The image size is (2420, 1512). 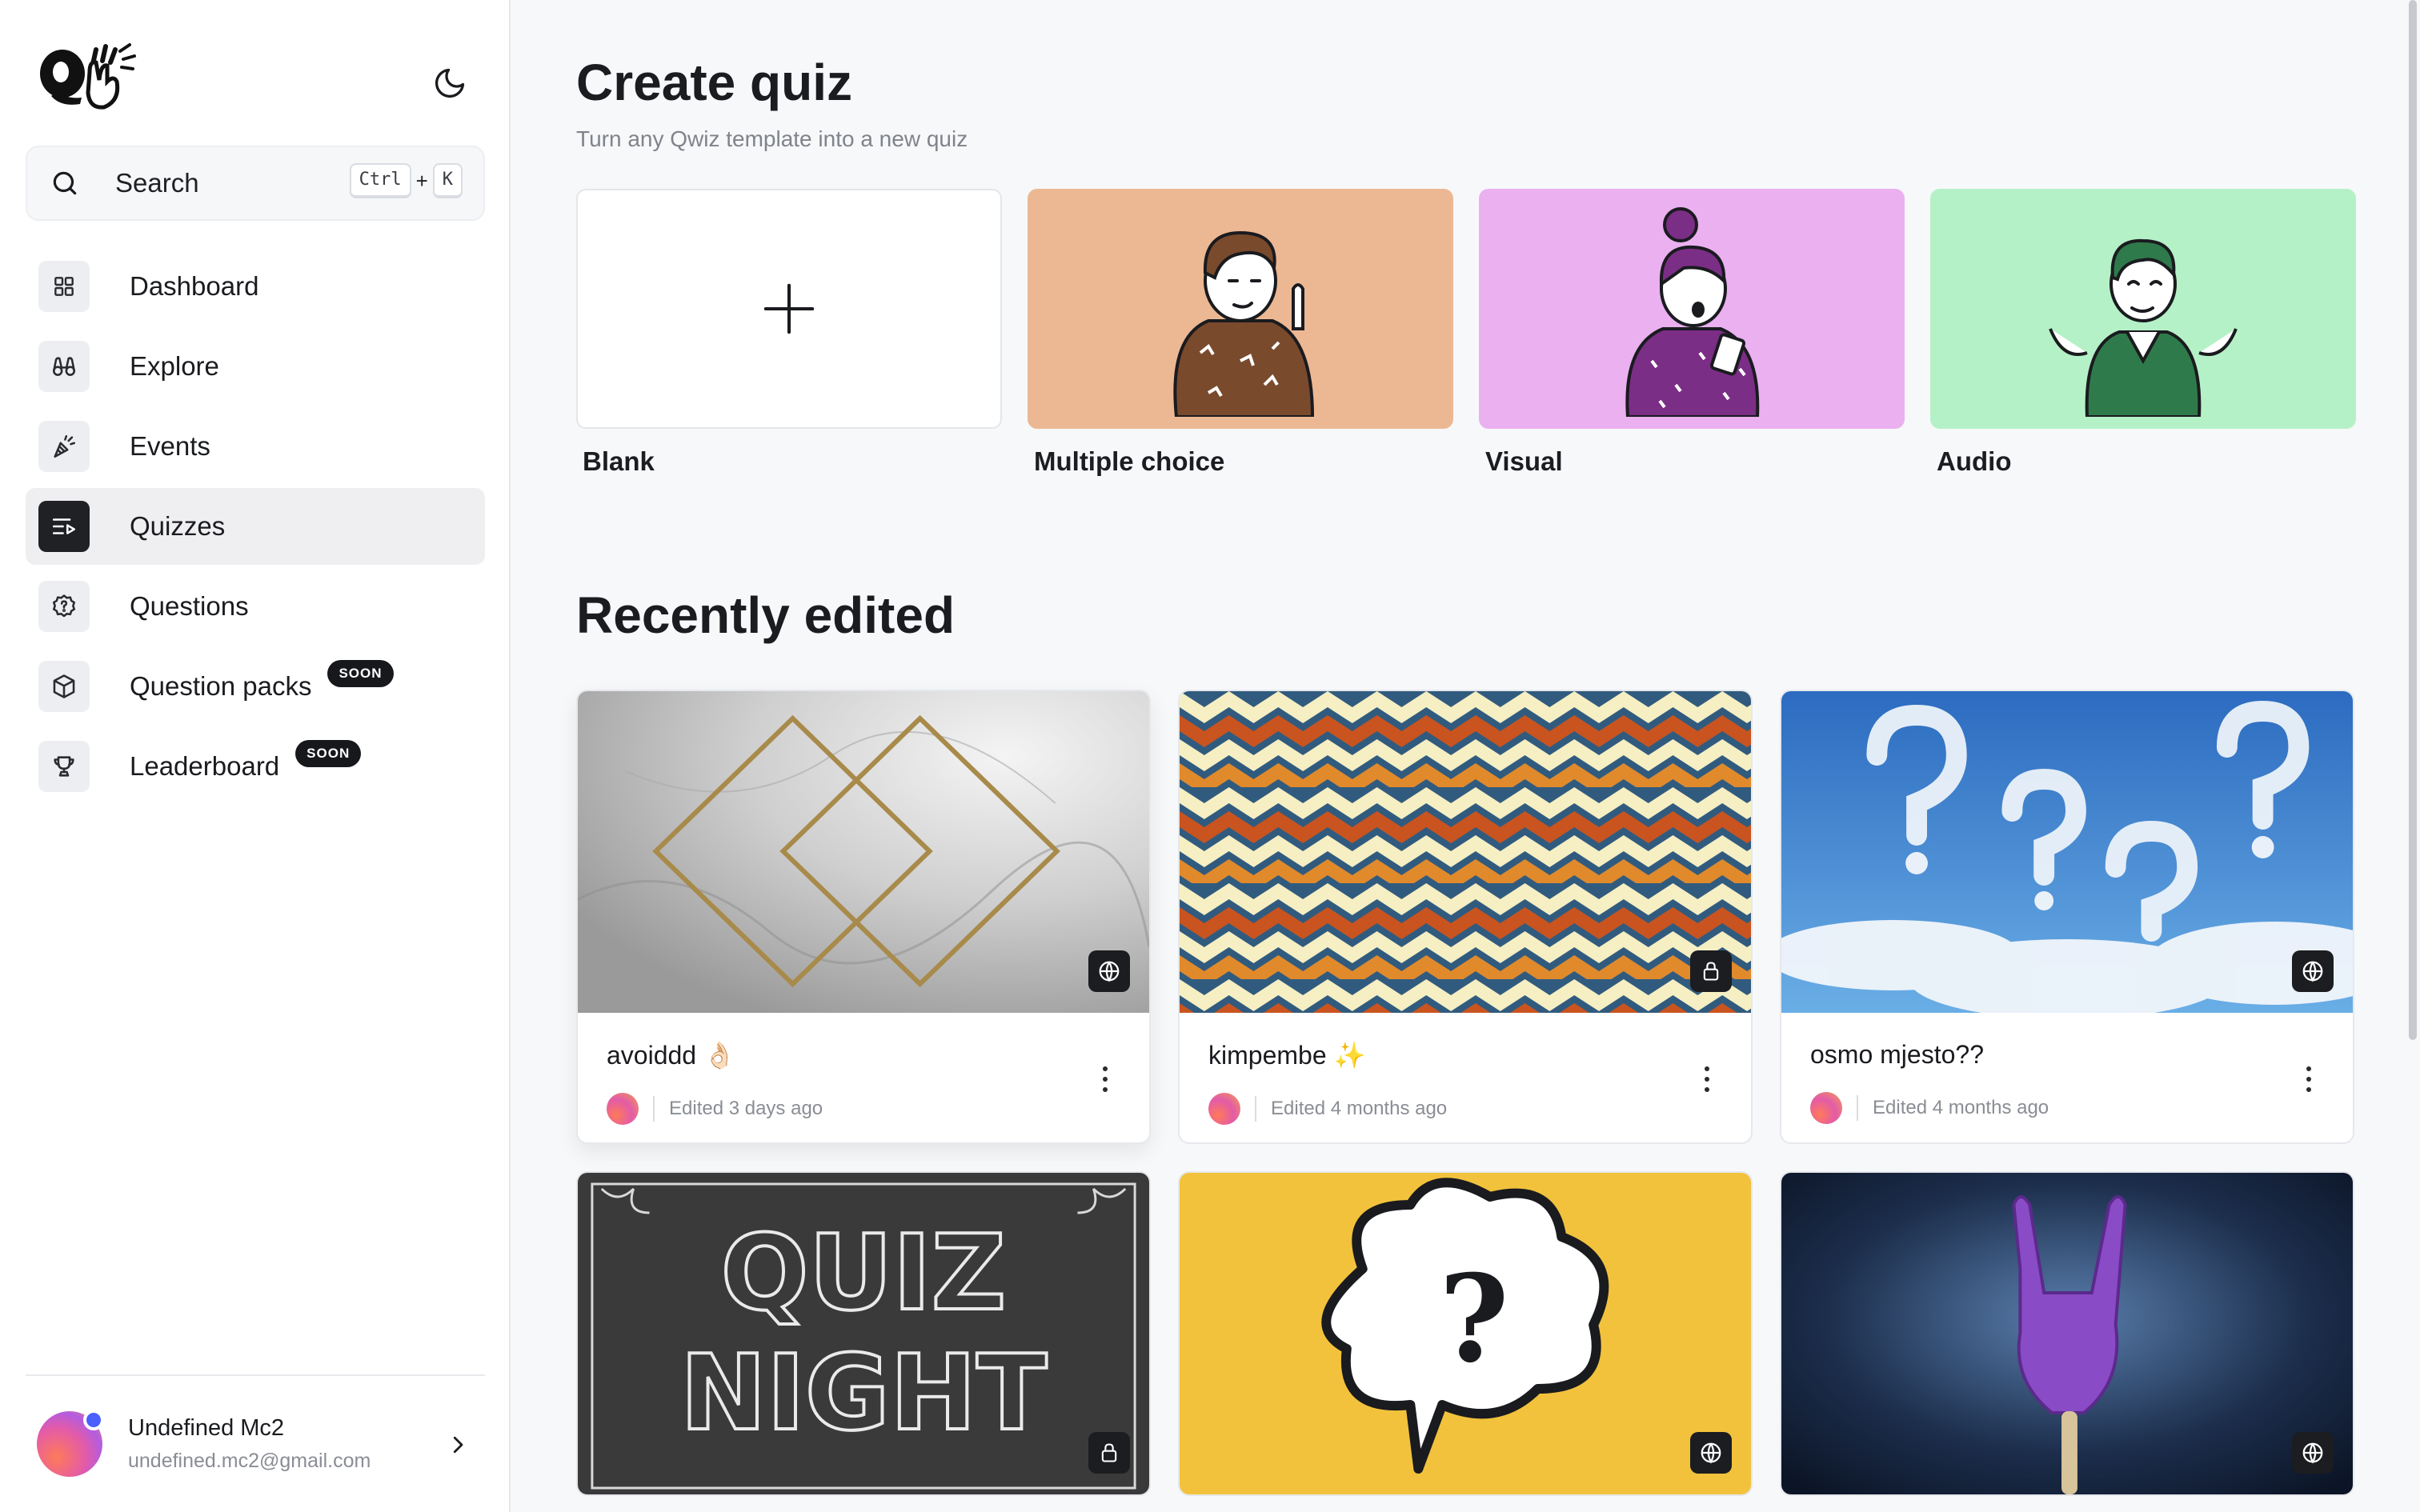 I want to click on quiz-card, so click(x=2067, y=1333).